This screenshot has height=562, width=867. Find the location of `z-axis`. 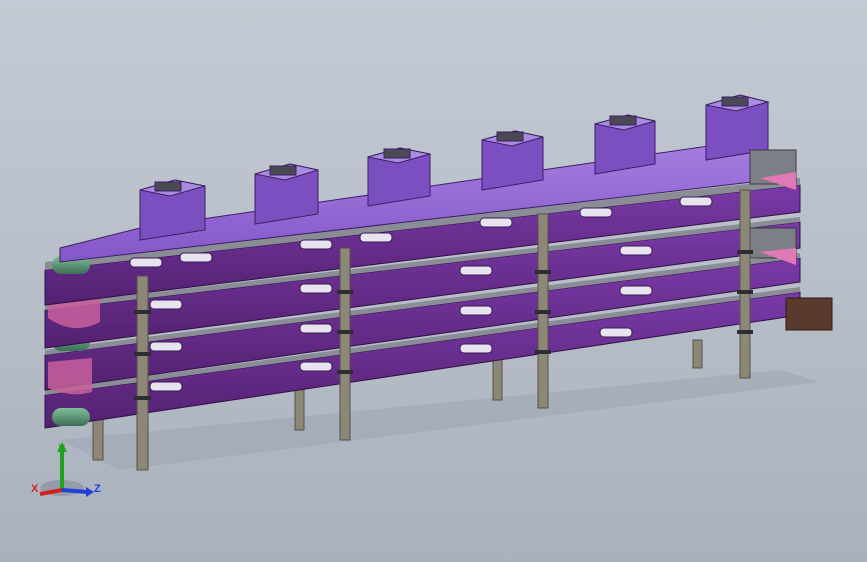

z-axis is located at coordinates (75, 491).